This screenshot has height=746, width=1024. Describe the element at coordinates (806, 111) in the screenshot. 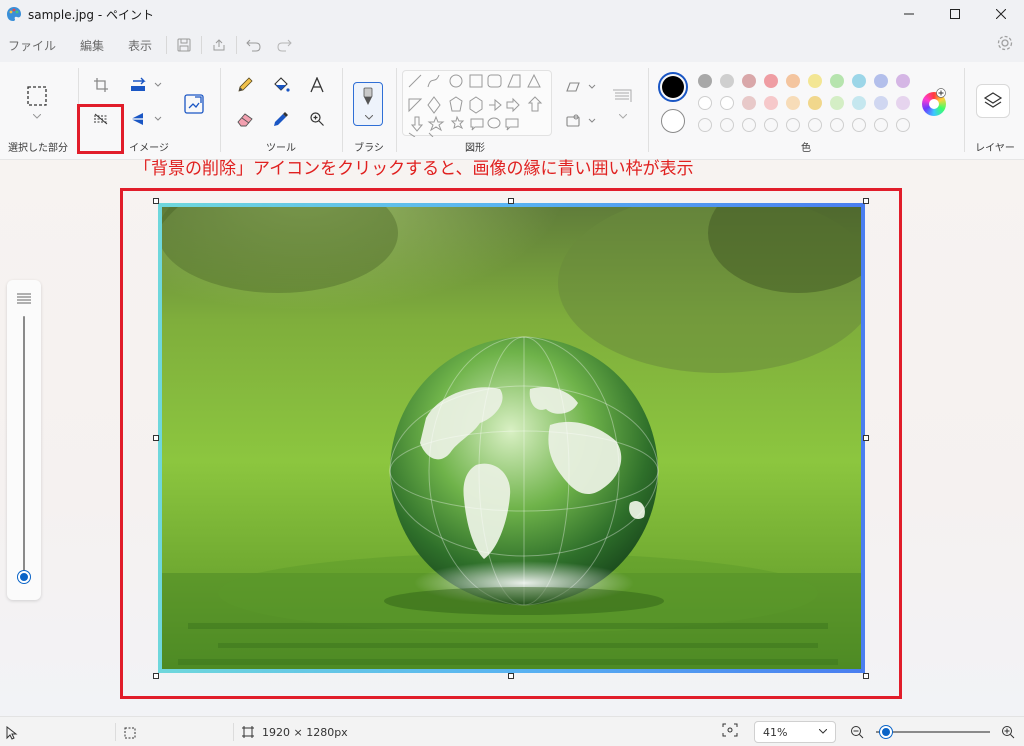

I see `colors-group: 色` at that location.